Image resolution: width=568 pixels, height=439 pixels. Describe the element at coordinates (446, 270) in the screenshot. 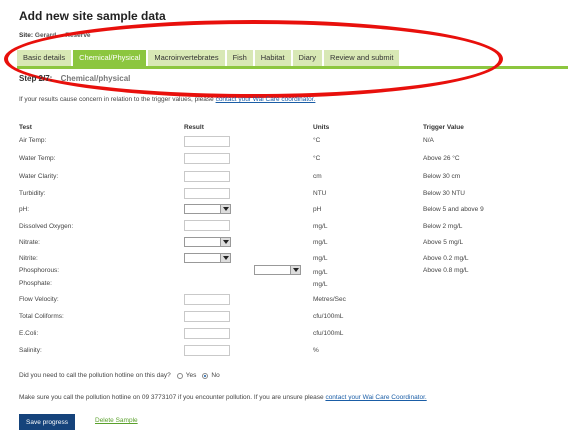

I see `trigger-value: Above 0.8 mg/L` at that location.